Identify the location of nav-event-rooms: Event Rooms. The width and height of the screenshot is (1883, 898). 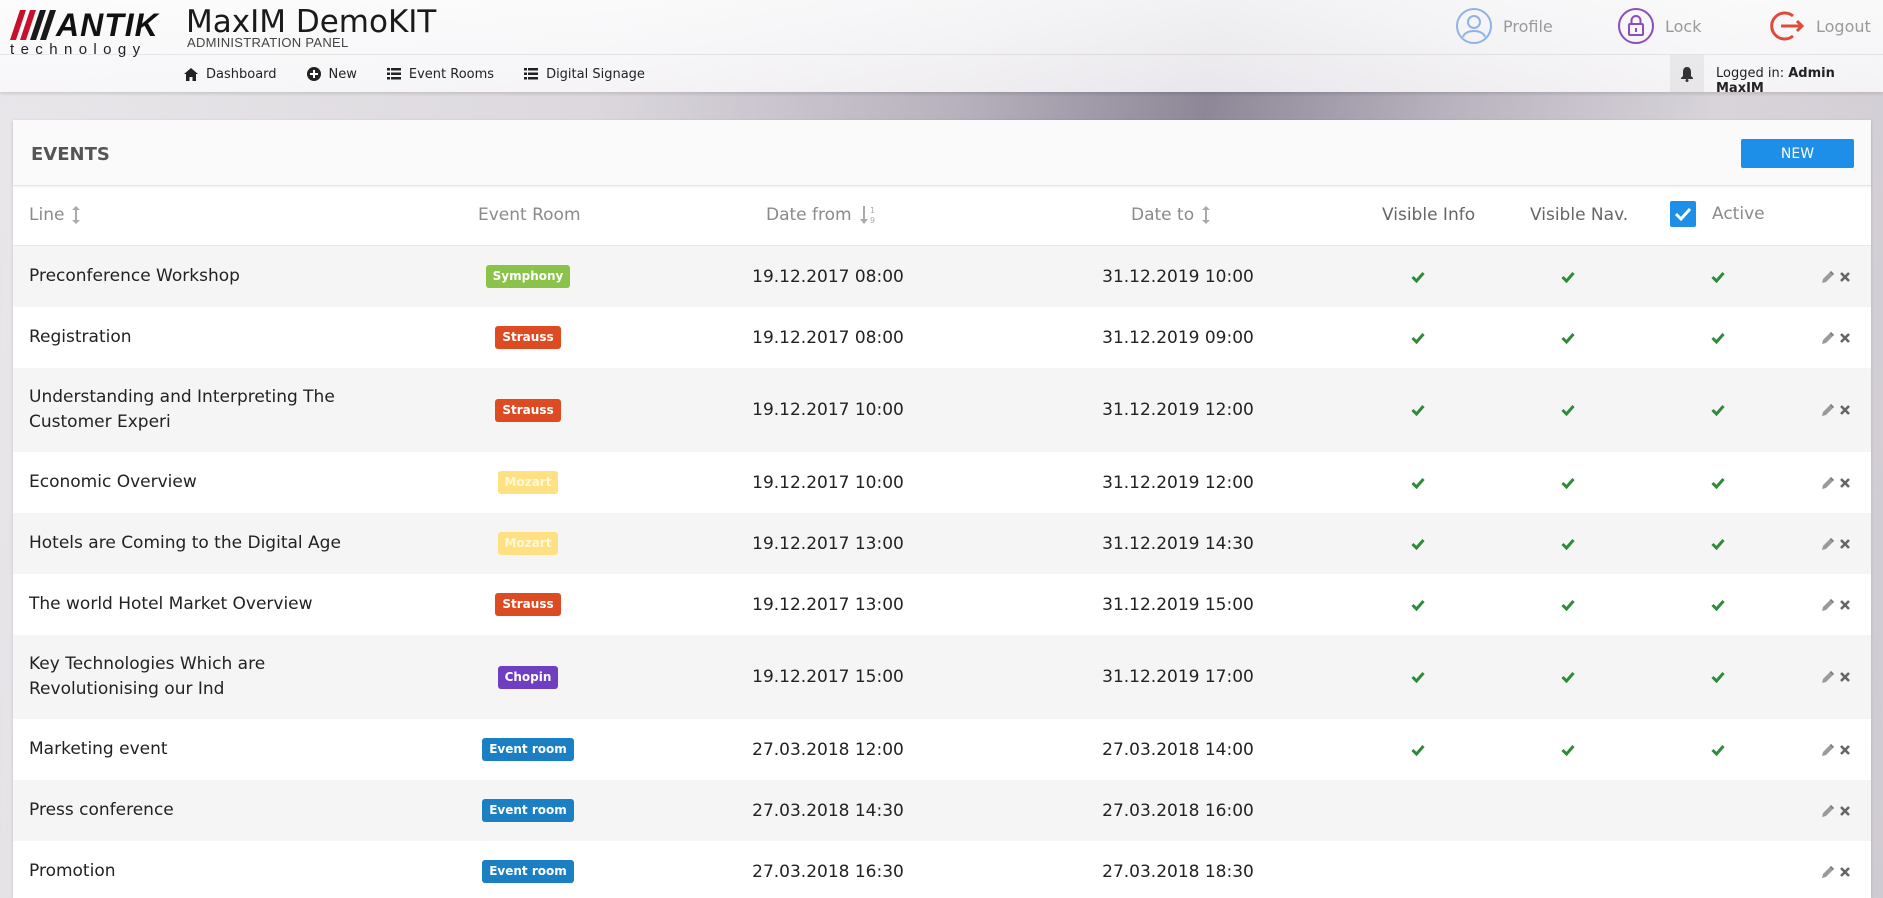
(440, 74).